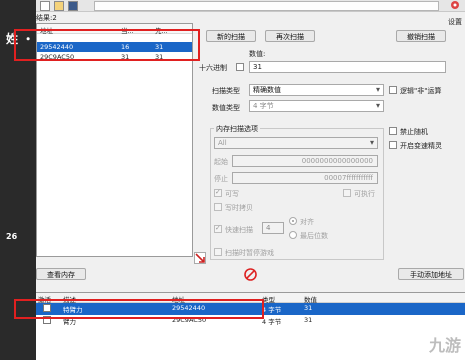 The height and width of the screenshot is (360, 465). Describe the element at coordinates (293, 221) in the screenshot. I see `align-radio` at that location.